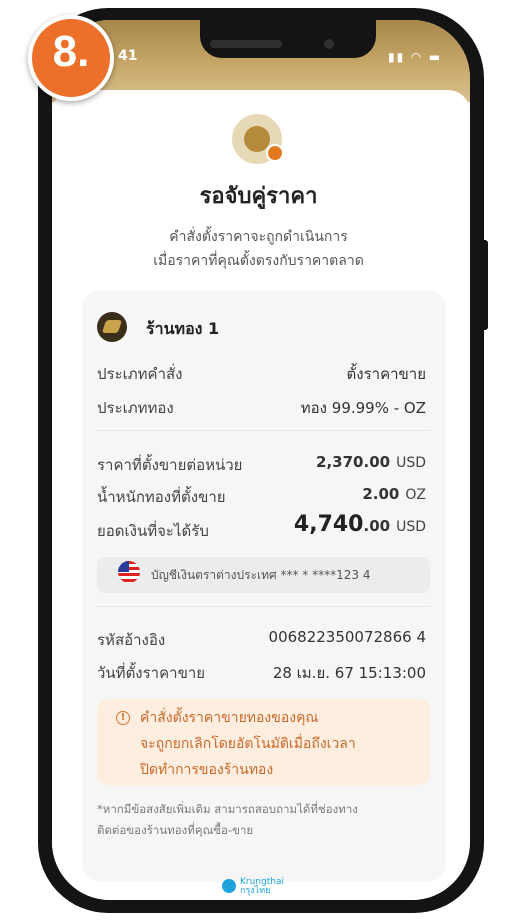  Describe the element at coordinates (248, 744) in the screenshot. I see `warning-line-2: จะถูกยกเลิกโดยอัตโนมัติเมื่อถึงเวลา` at that location.